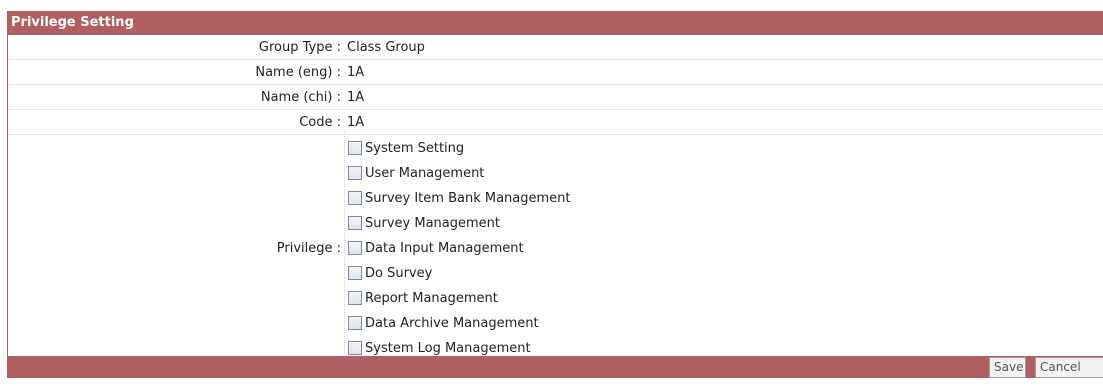 This screenshot has height=389, width=1103. What do you see at coordinates (1069, 367) in the screenshot?
I see `cancel-button: Cancel` at bounding box center [1069, 367].